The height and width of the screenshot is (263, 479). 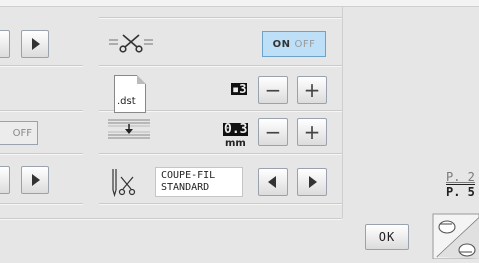 I want to click on file-format-value: ▪3, so click(x=239, y=89).